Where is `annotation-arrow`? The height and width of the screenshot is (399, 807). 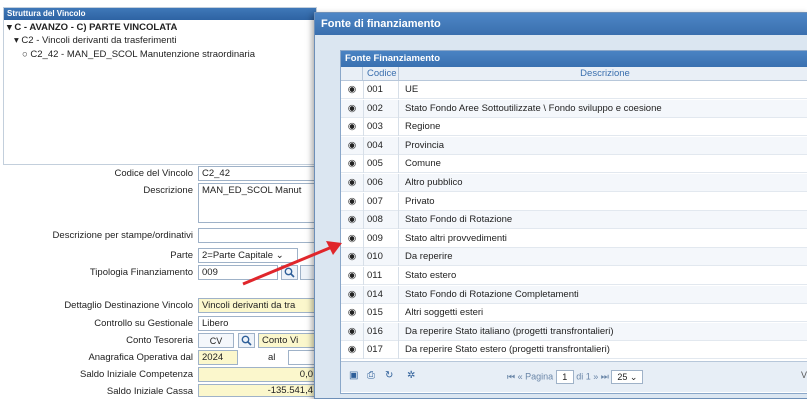
annotation-arrow is located at coordinates (292, 263).